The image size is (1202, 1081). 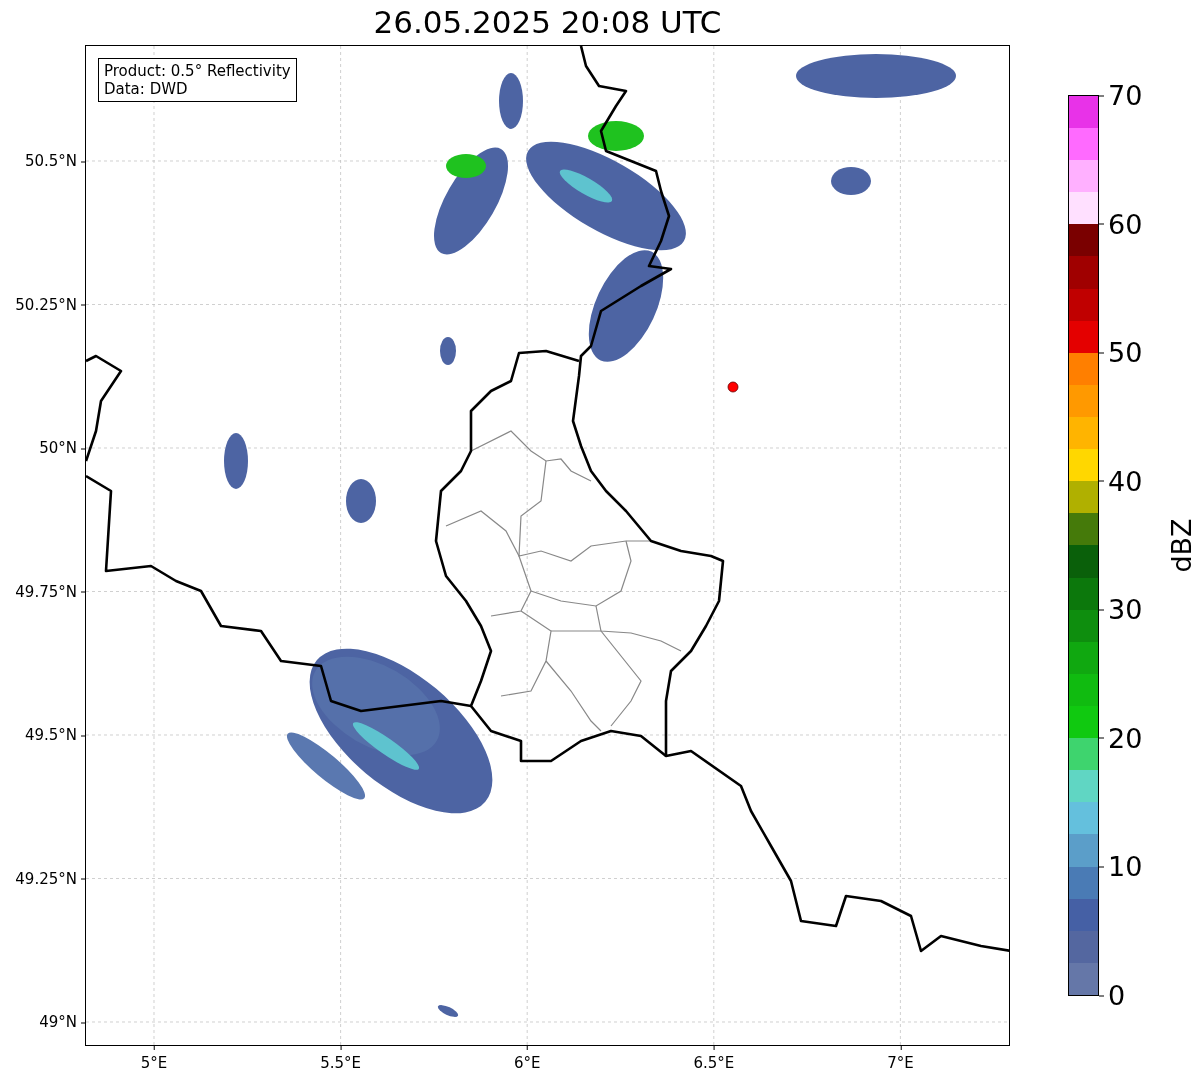 I want to click on colorbar-tick-label: 70, so click(x=1121, y=95).